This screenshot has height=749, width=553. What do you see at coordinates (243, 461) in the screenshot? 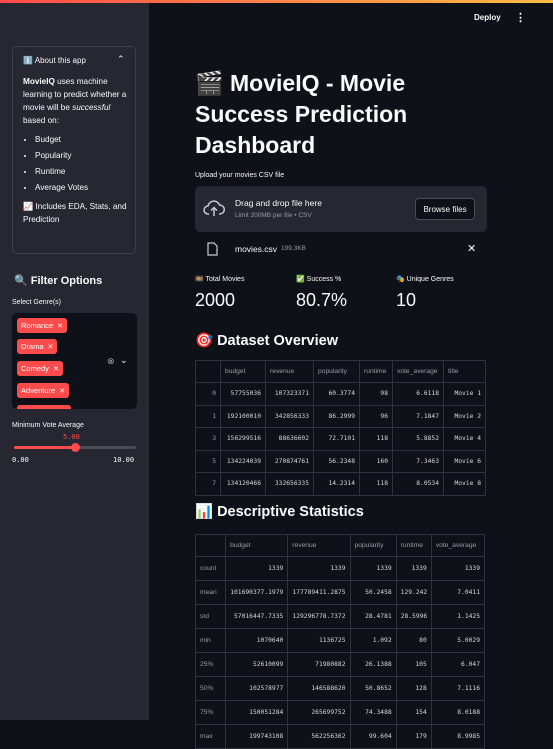
I see `table-cell: 134224039` at bounding box center [243, 461].